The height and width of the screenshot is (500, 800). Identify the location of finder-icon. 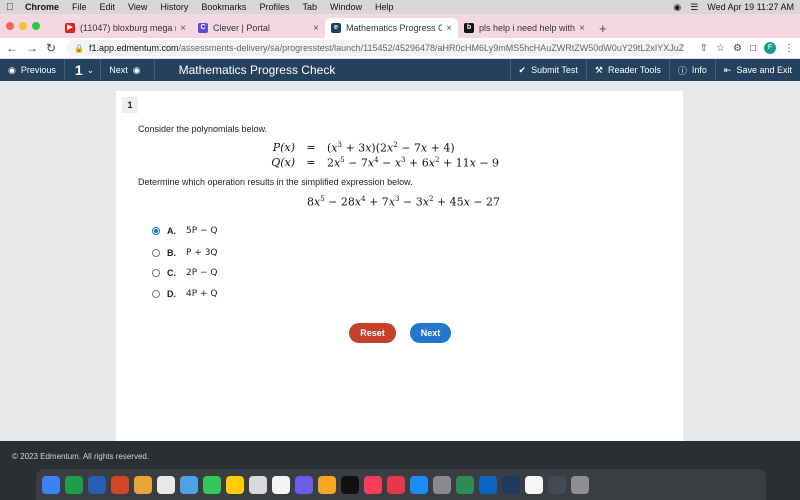
(51, 484).